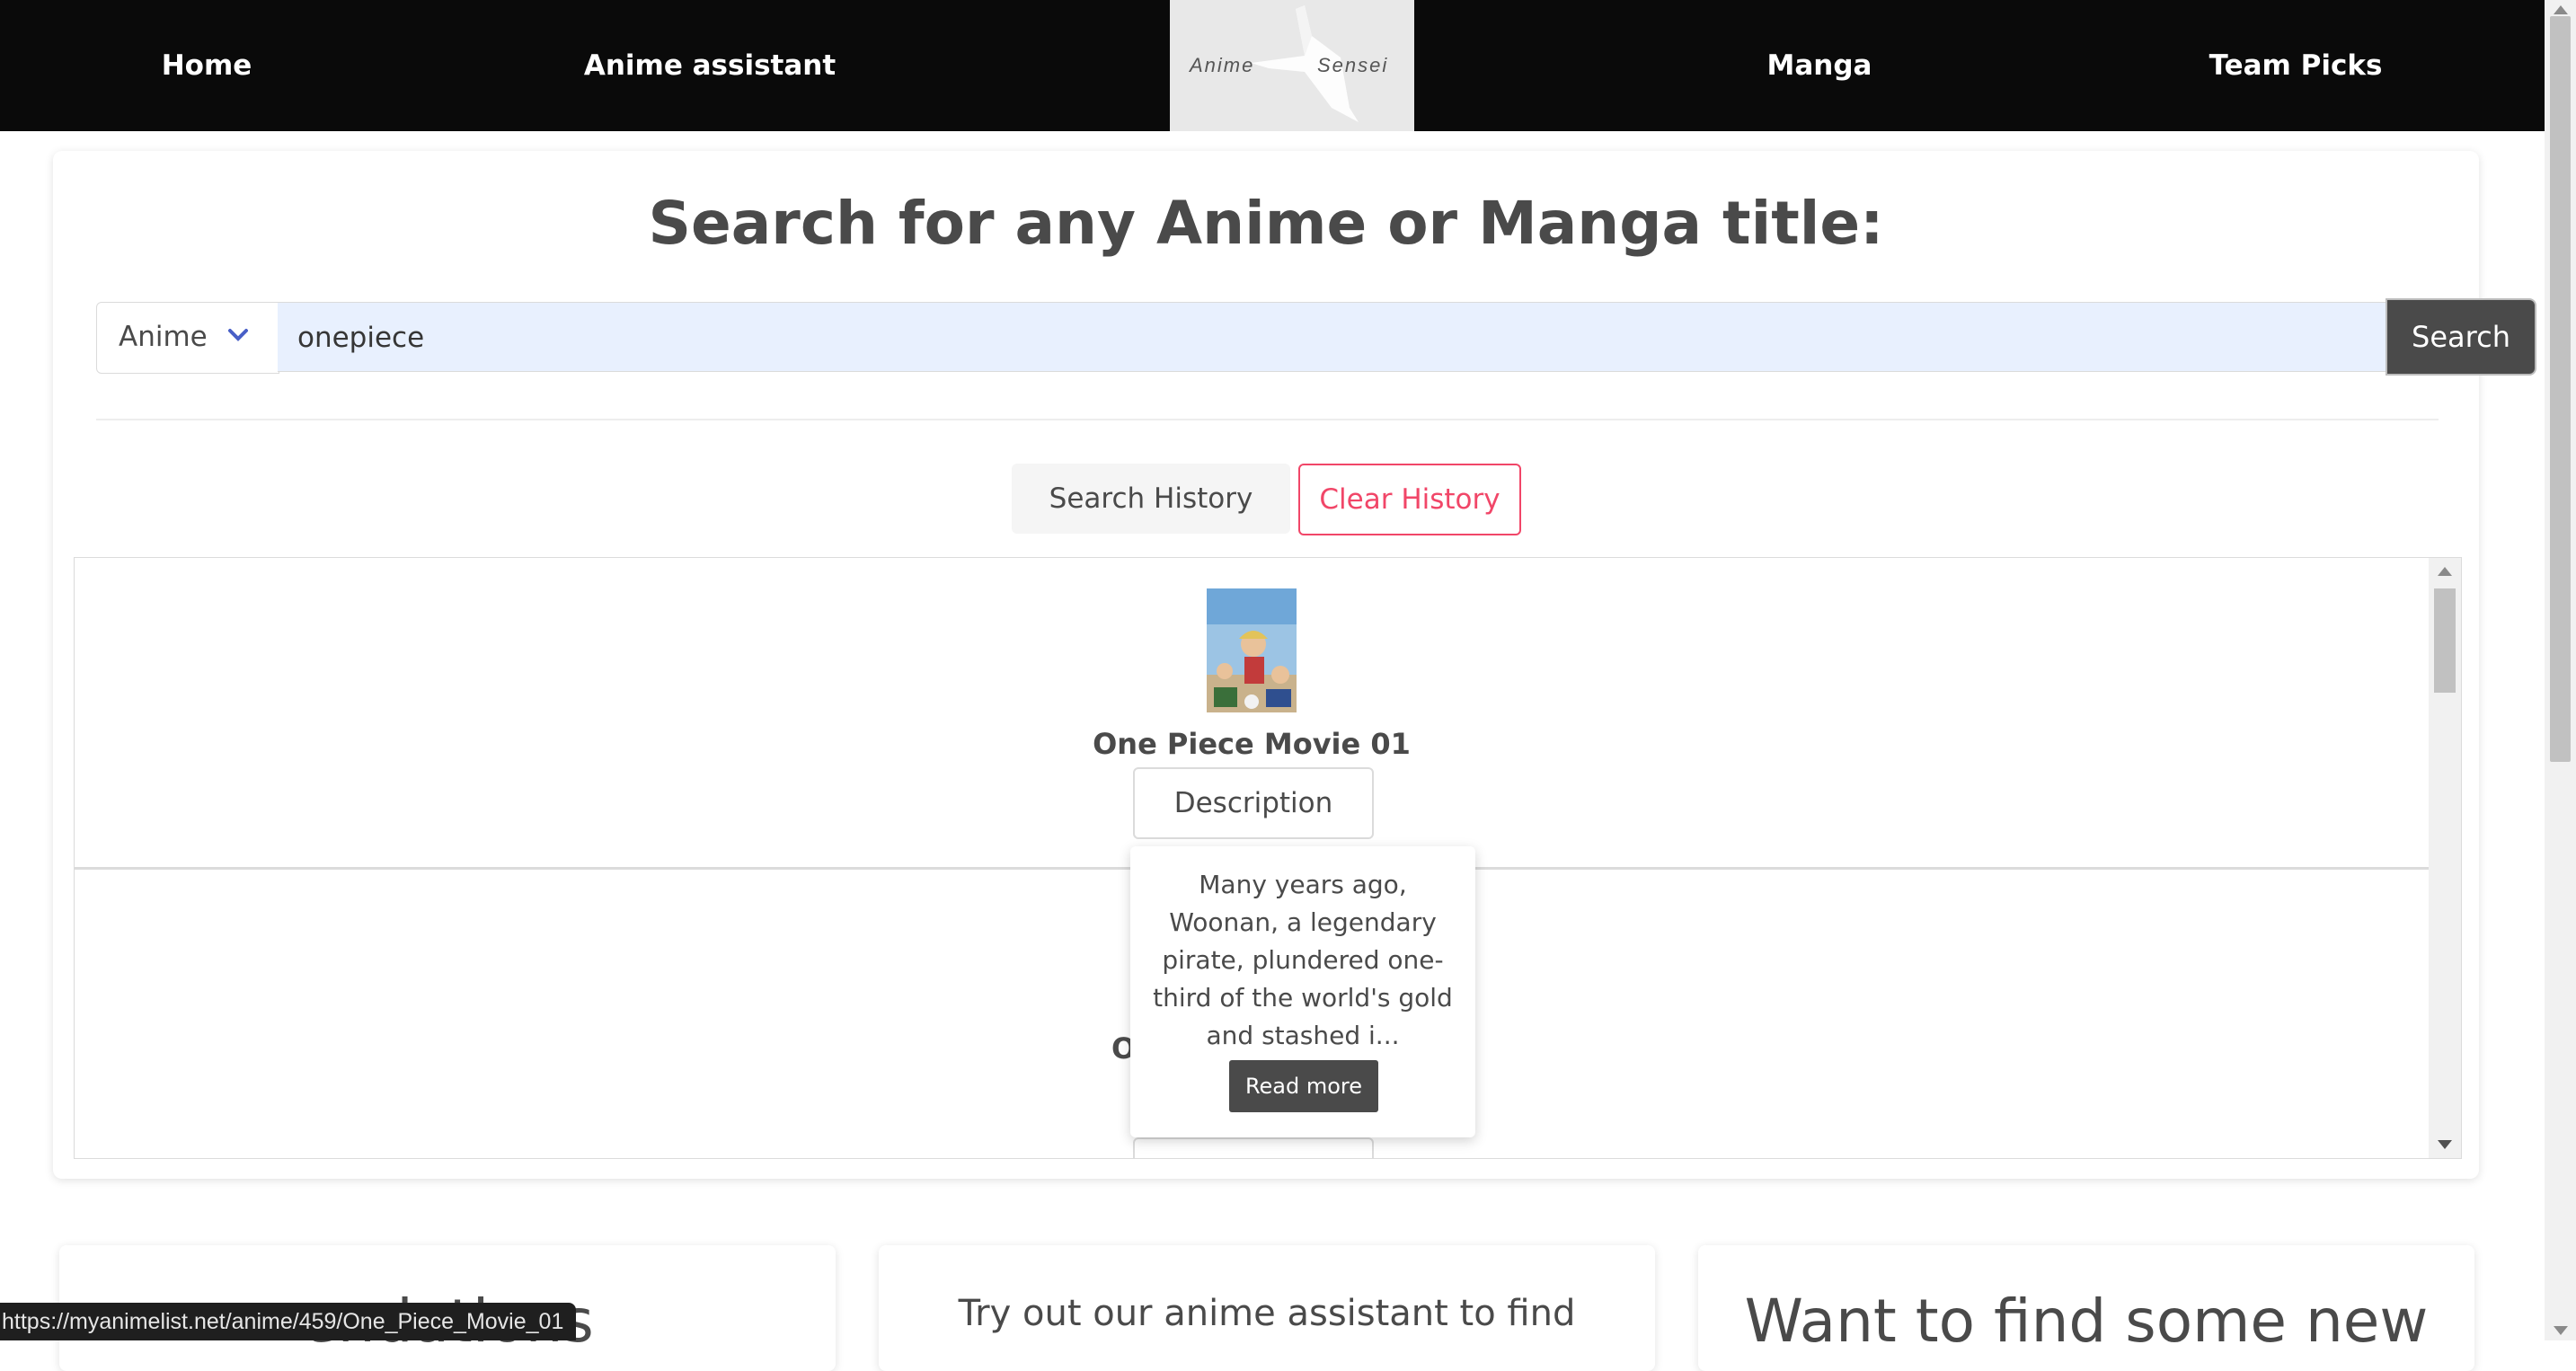 This screenshot has height=1371, width=2576. What do you see at coordinates (1222, 65) in the screenshot?
I see `logo-text-anime: Anime` at bounding box center [1222, 65].